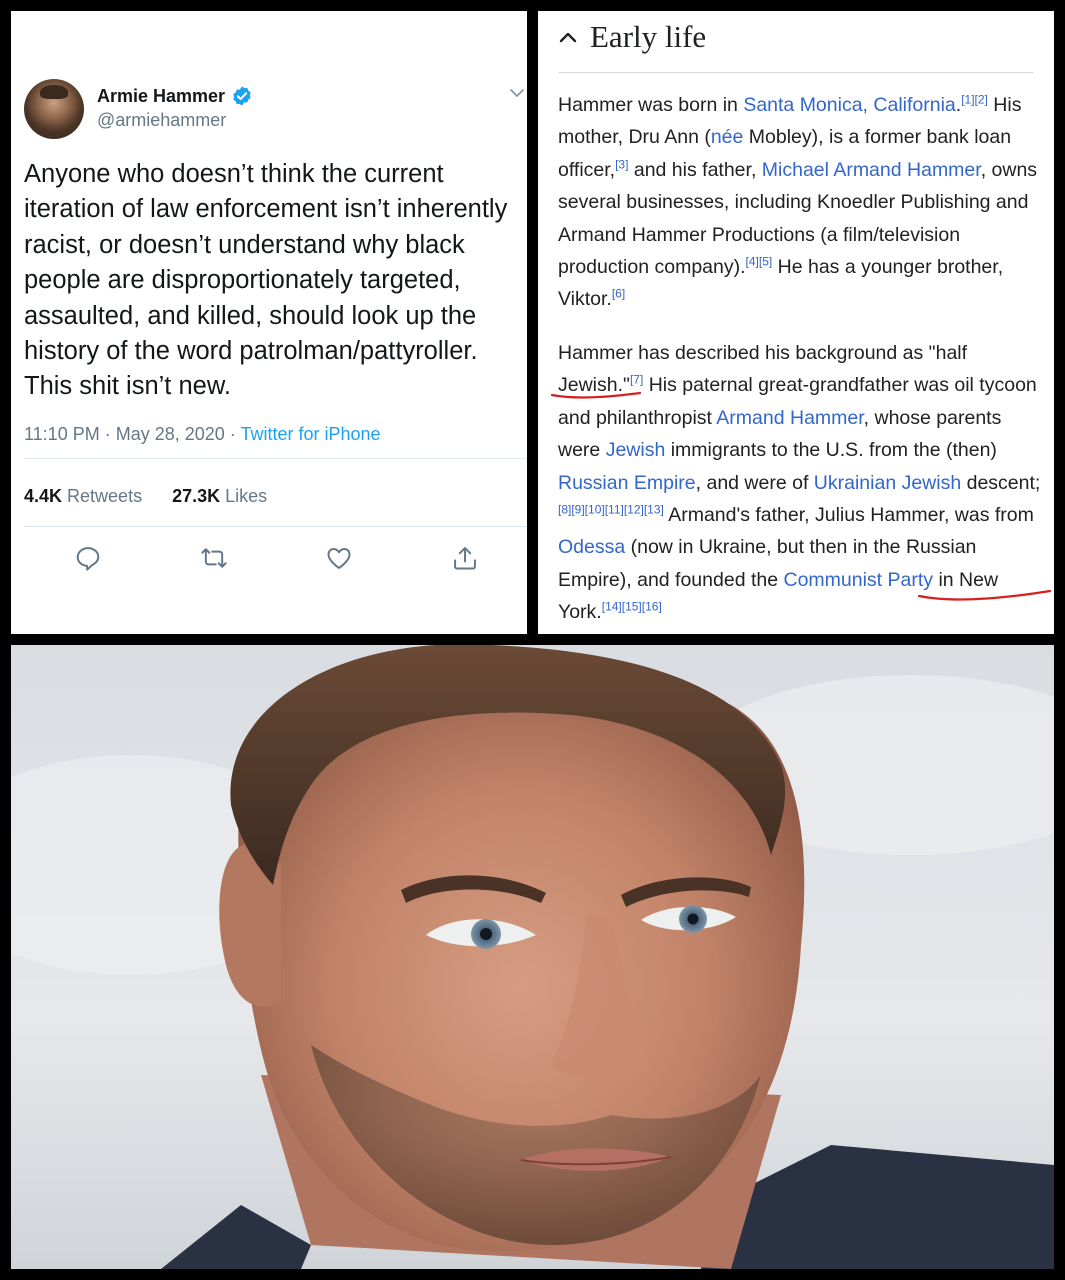  Describe the element at coordinates (214, 558) in the screenshot. I see `retweet-icon` at that location.